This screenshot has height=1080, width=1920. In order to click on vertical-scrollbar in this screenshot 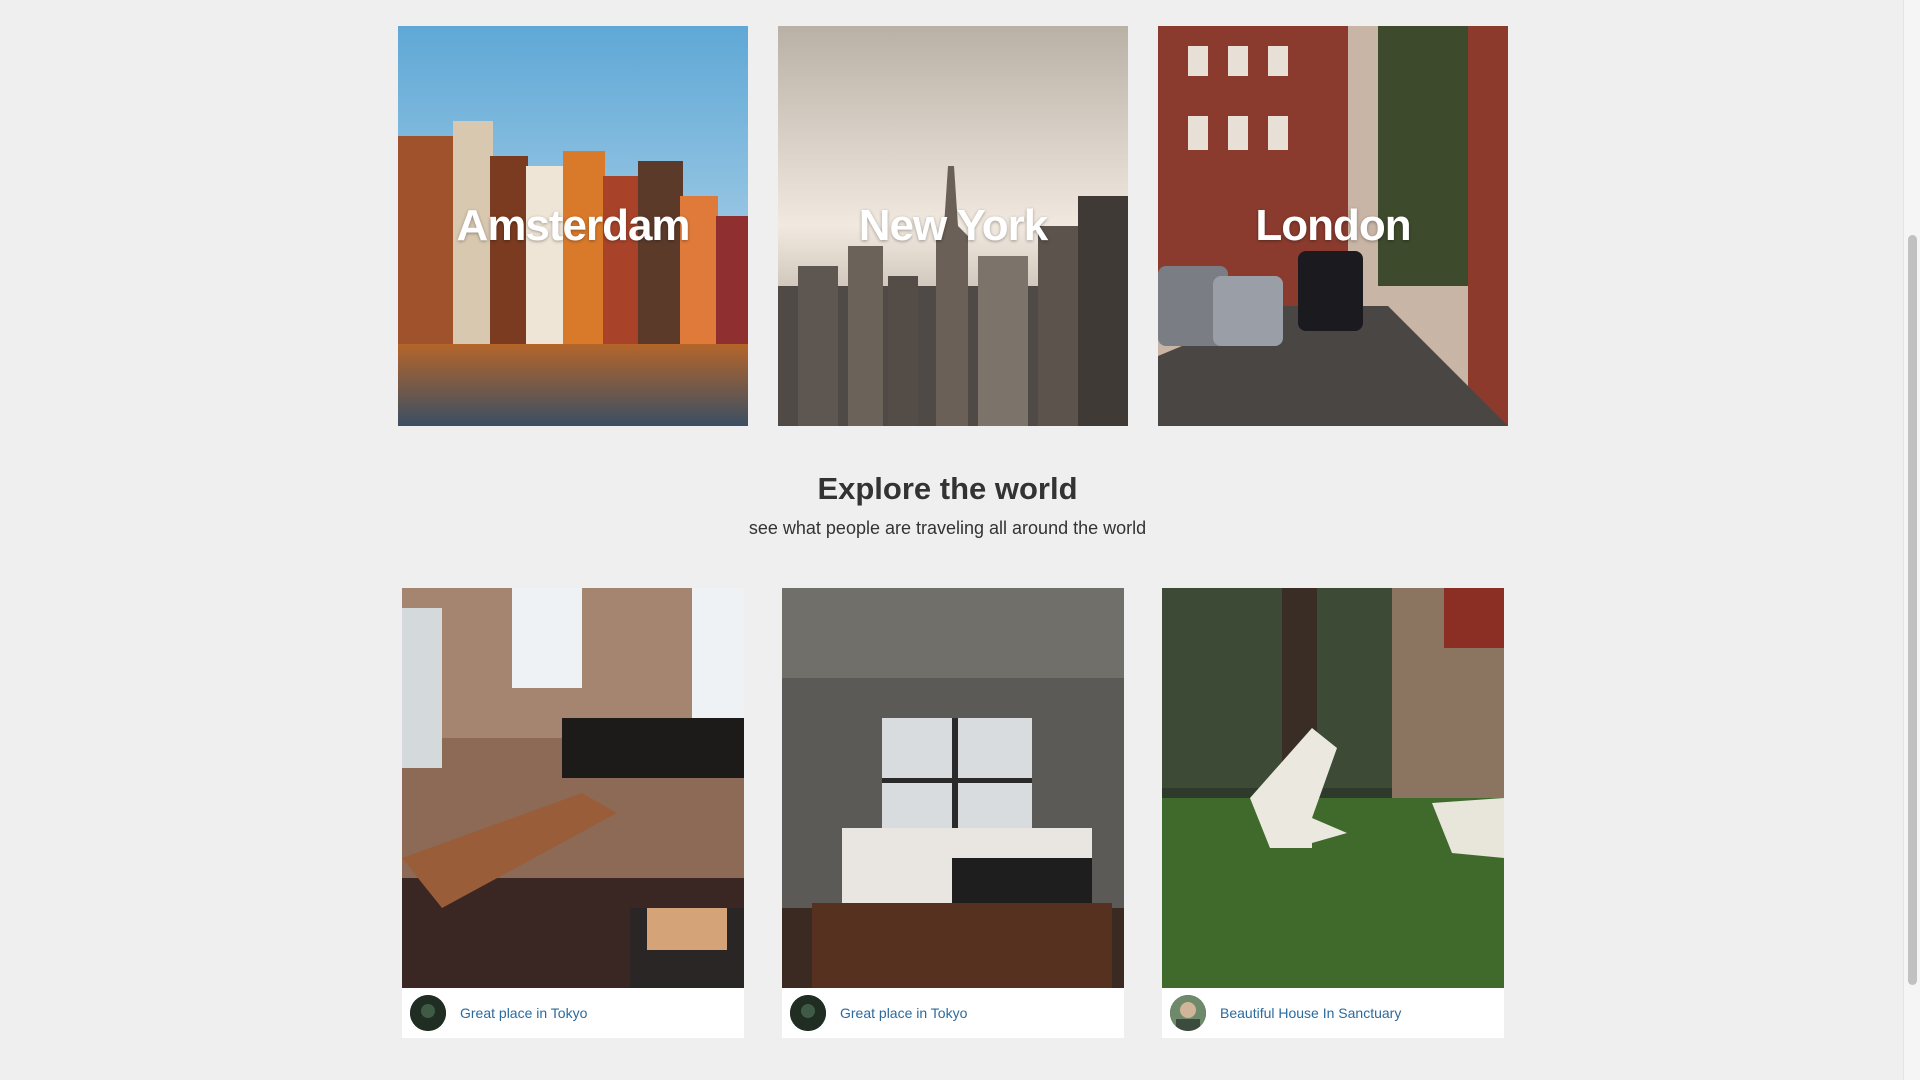, I will do `click(1911, 540)`.